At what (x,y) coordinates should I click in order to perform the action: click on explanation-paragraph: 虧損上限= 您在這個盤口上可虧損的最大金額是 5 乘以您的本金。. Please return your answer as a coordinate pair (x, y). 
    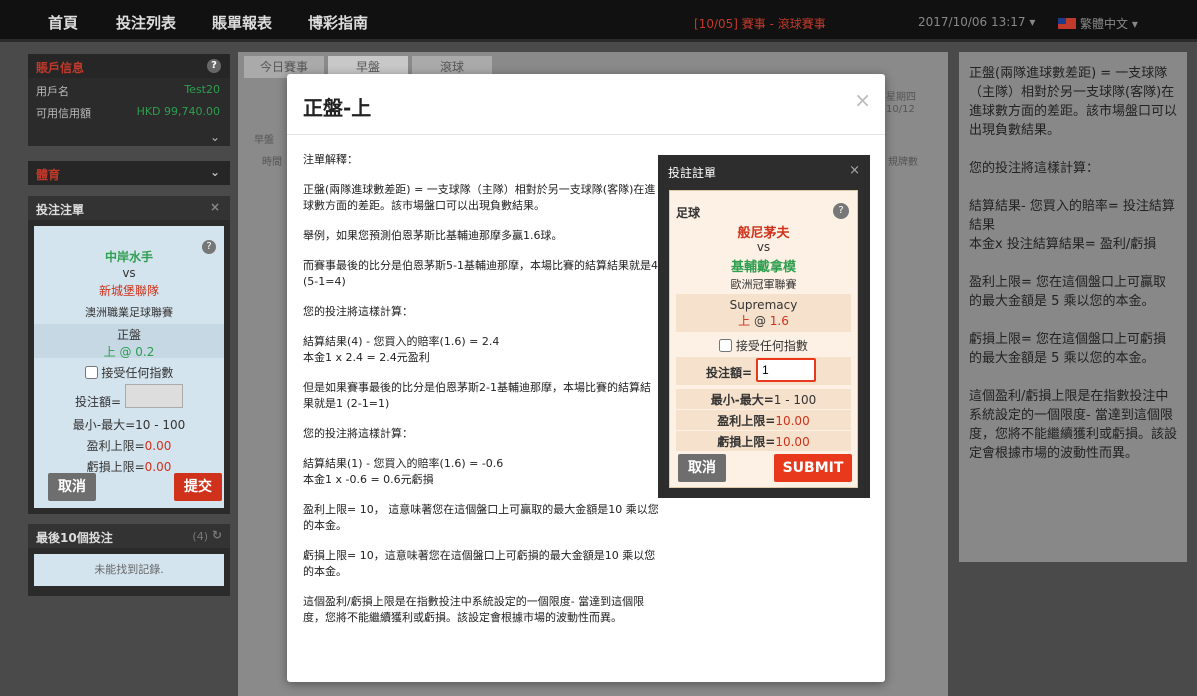
    Looking at the image, I should click on (1068, 349).